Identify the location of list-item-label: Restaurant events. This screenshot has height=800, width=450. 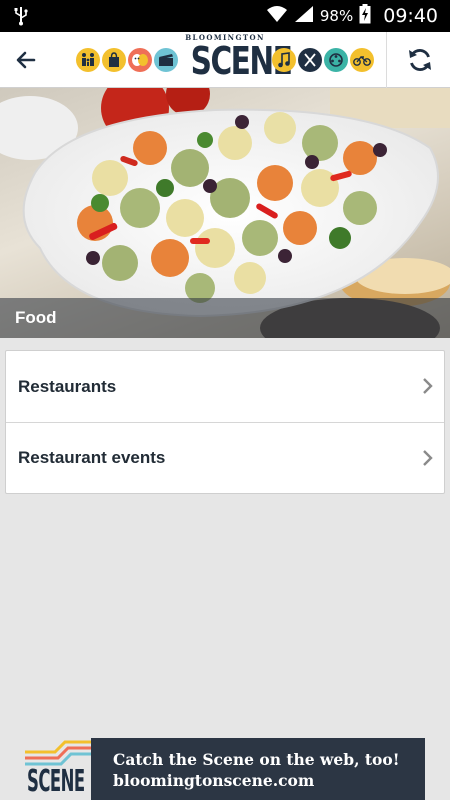
(92, 457).